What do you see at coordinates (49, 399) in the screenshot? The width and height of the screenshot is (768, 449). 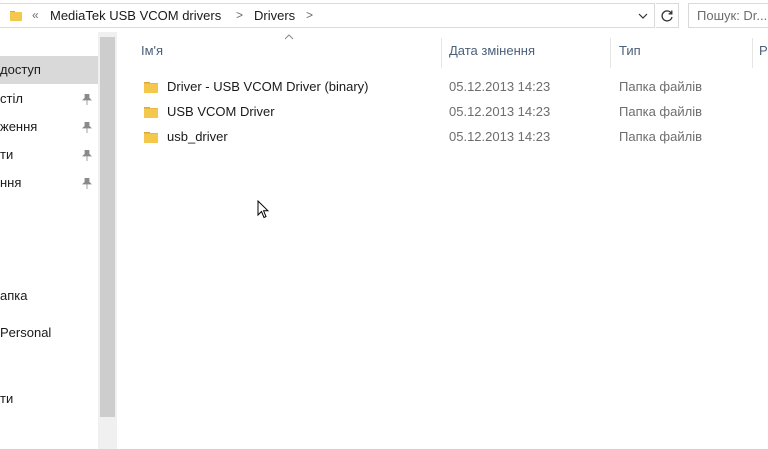 I see `nav-item-documents-2: ти` at bounding box center [49, 399].